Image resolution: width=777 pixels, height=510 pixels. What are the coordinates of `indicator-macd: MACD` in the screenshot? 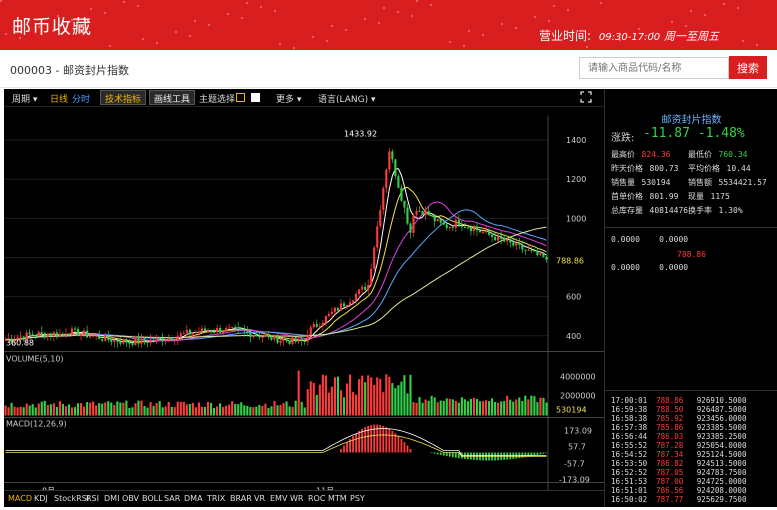 It's located at (20, 498).